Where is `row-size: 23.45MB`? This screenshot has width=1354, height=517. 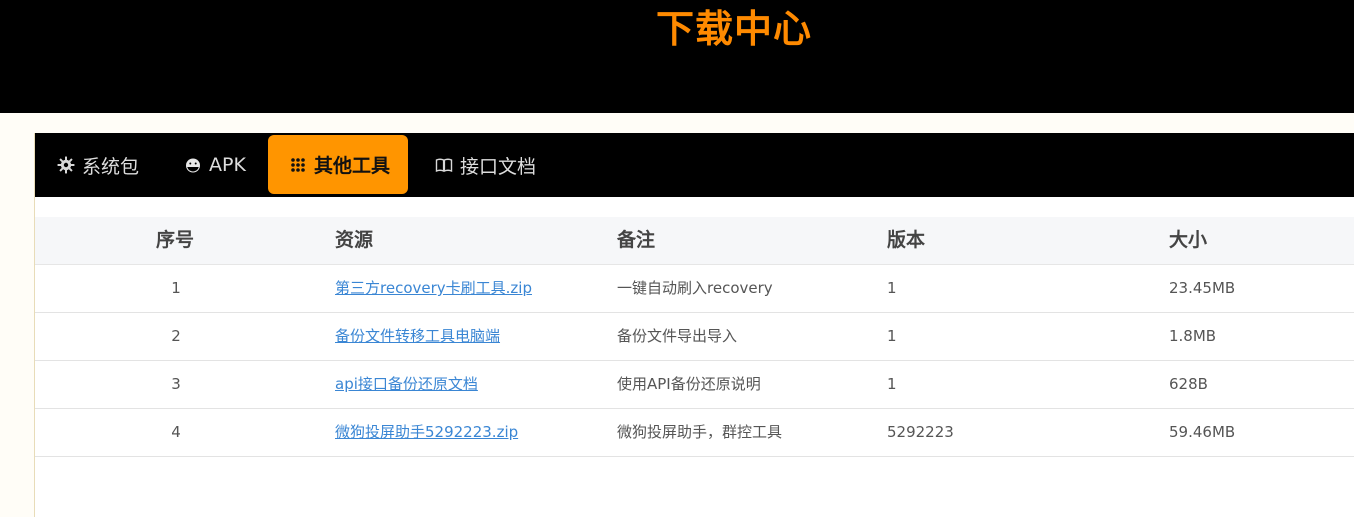 row-size: 23.45MB is located at coordinates (1202, 288).